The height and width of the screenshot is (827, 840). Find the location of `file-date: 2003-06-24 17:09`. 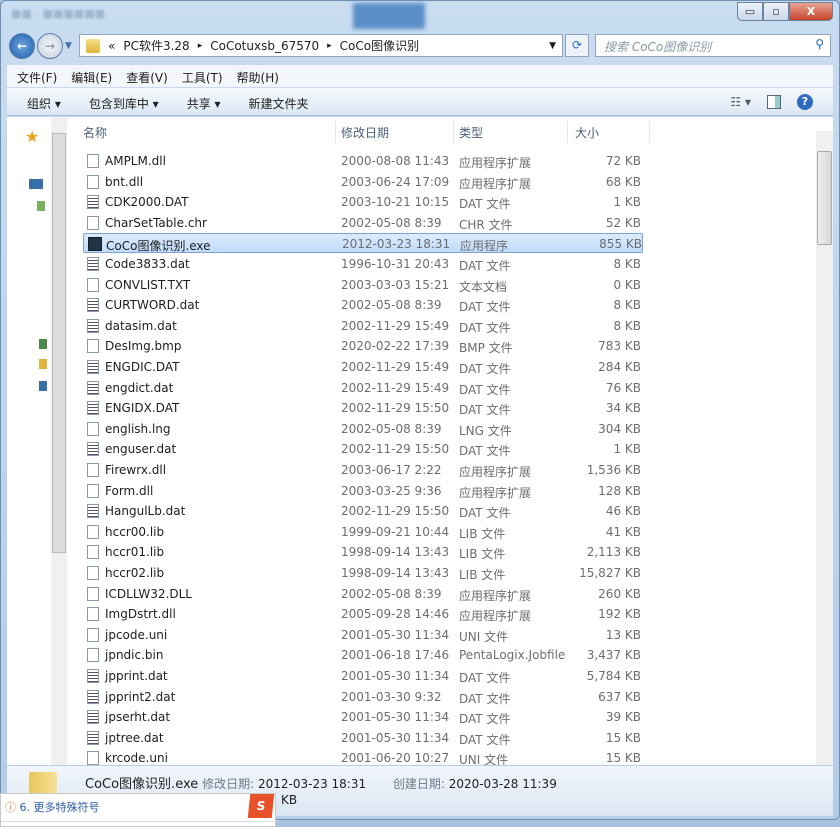

file-date: 2003-06-24 17:09 is located at coordinates (395, 181).